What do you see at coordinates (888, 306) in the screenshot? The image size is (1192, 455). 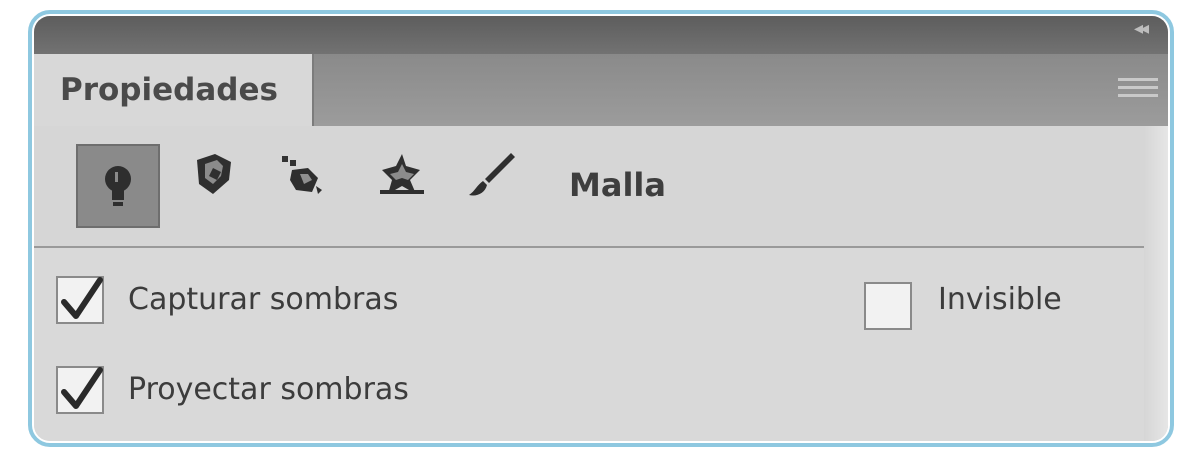 I see `invisible-checkbox` at bounding box center [888, 306].